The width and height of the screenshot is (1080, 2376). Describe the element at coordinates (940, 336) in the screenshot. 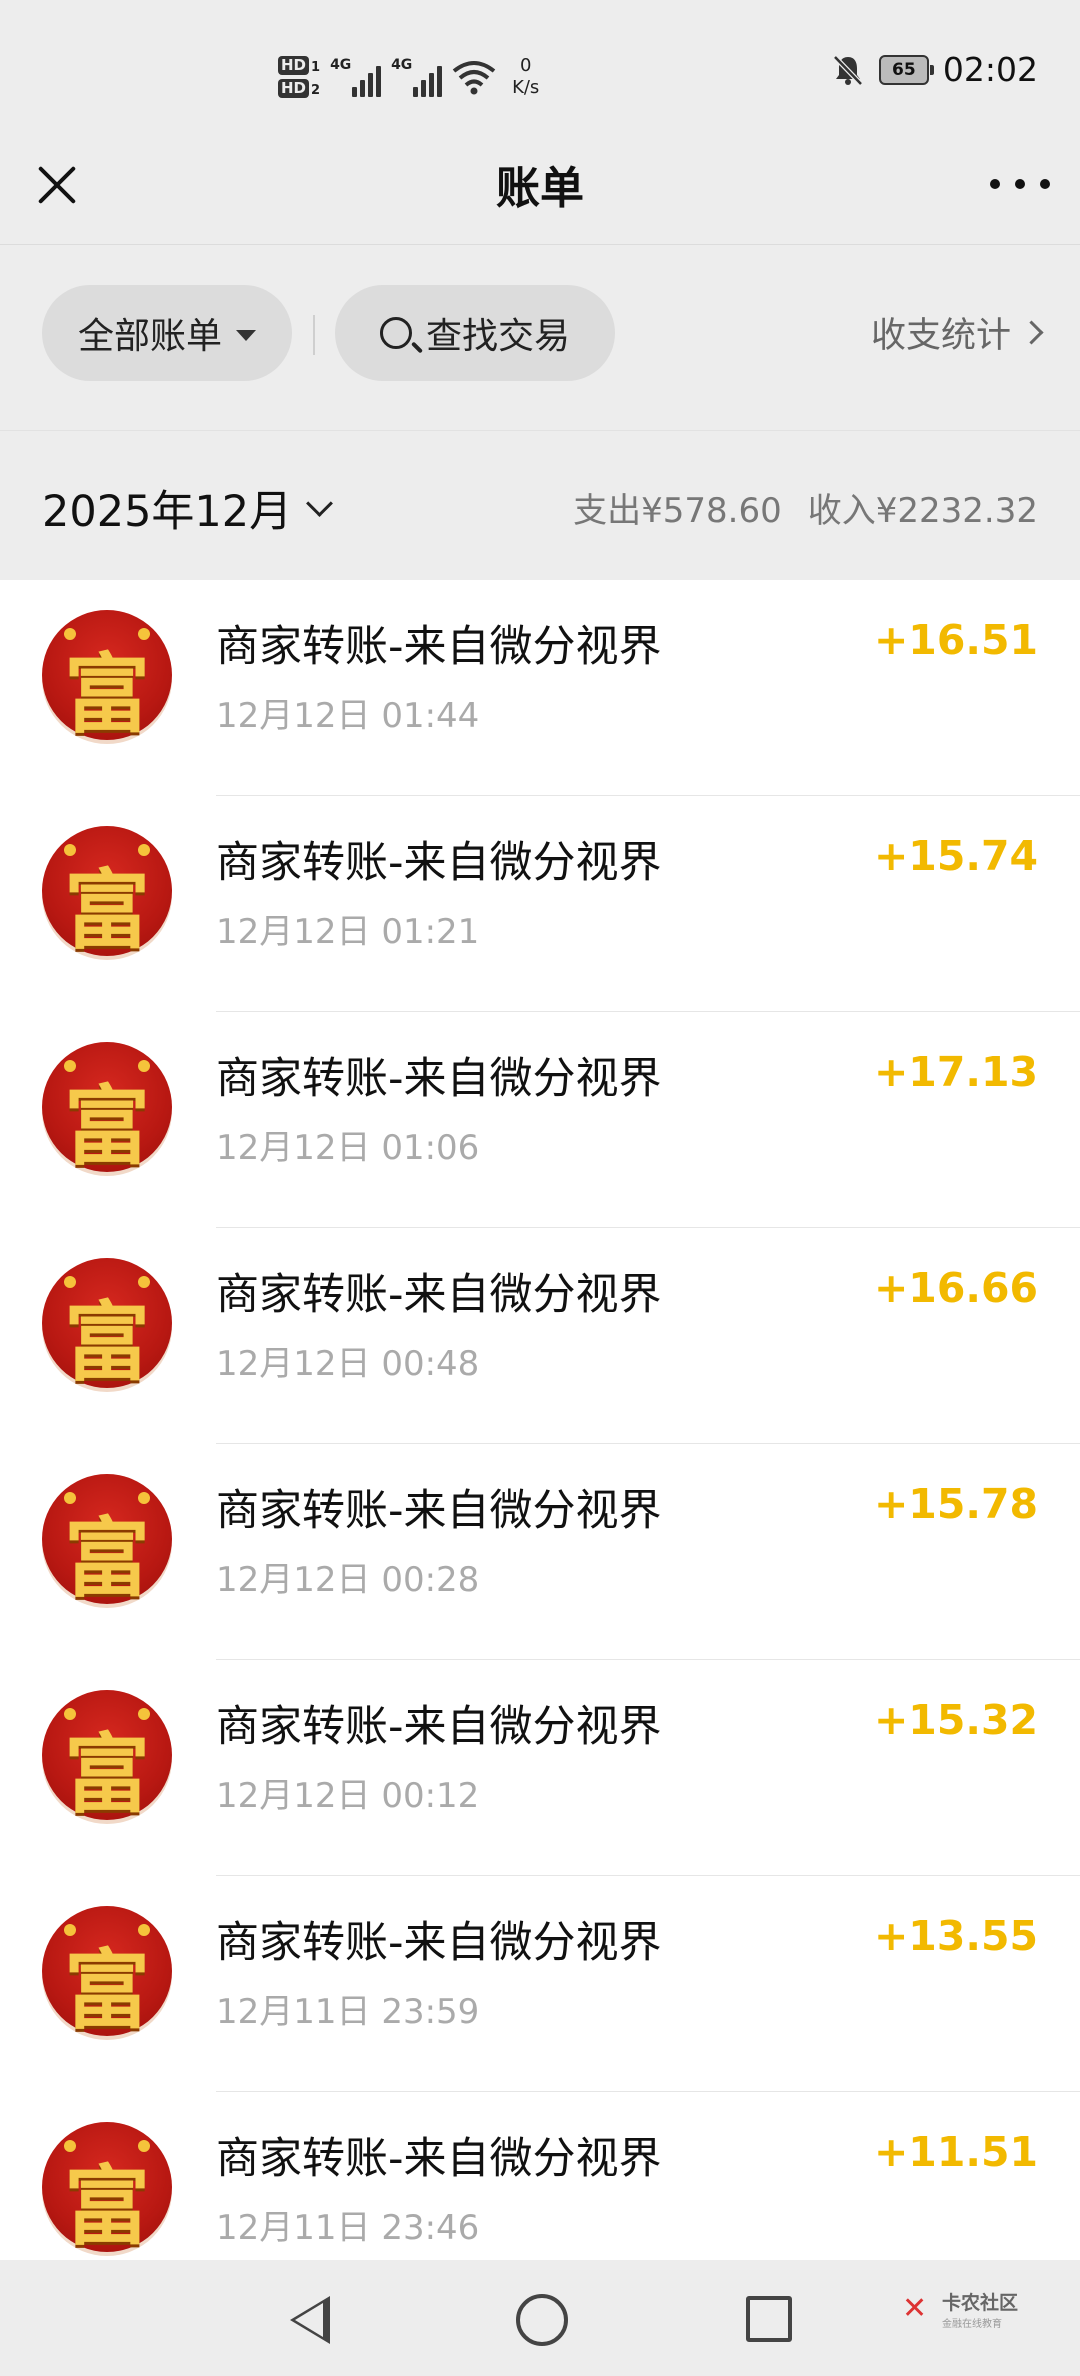

I see `stats-label: 收支统计` at that location.